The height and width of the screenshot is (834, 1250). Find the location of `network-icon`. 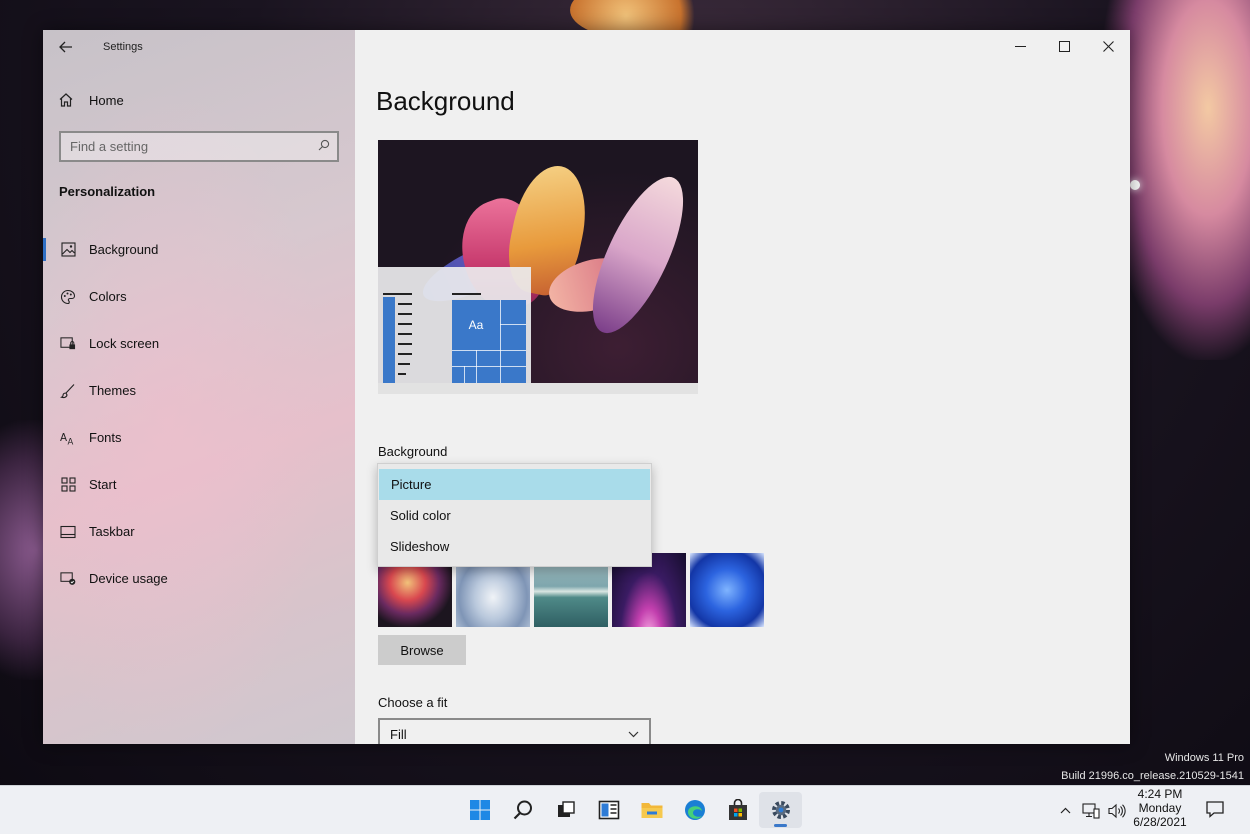

network-icon is located at coordinates (1091, 811).